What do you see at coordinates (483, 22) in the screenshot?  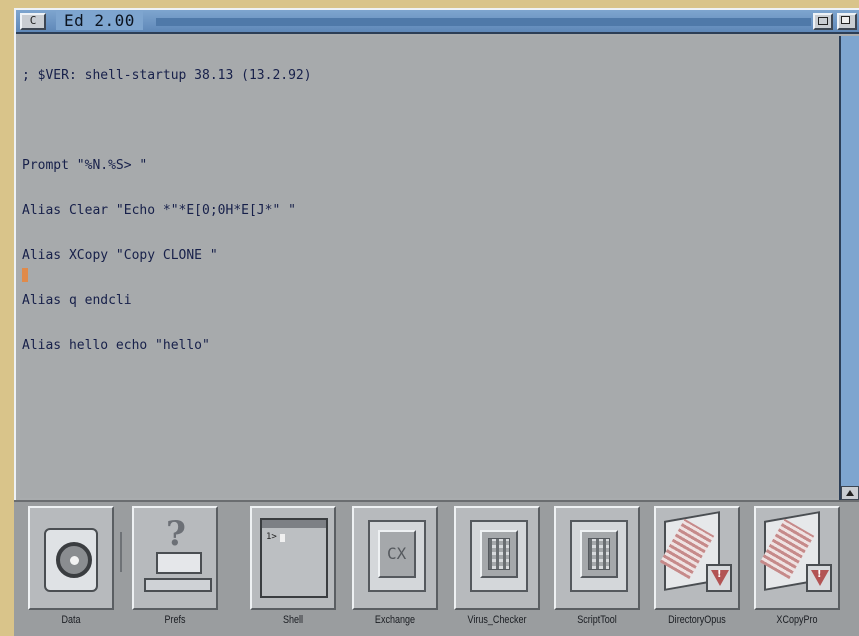 I see `title-bar-fill` at bounding box center [483, 22].